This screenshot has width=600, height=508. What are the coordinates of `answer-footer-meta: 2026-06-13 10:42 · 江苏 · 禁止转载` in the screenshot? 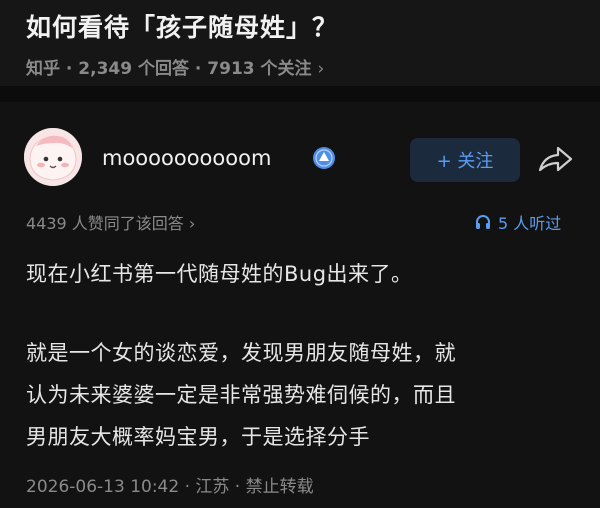 It's located at (170, 487).